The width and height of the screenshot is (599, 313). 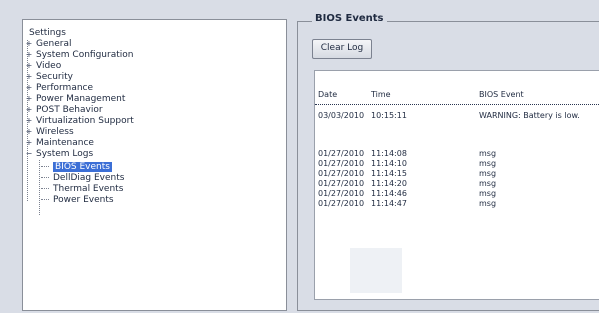 I want to click on tree-item-thermal-events: Thermal Events, so click(x=82, y=189).